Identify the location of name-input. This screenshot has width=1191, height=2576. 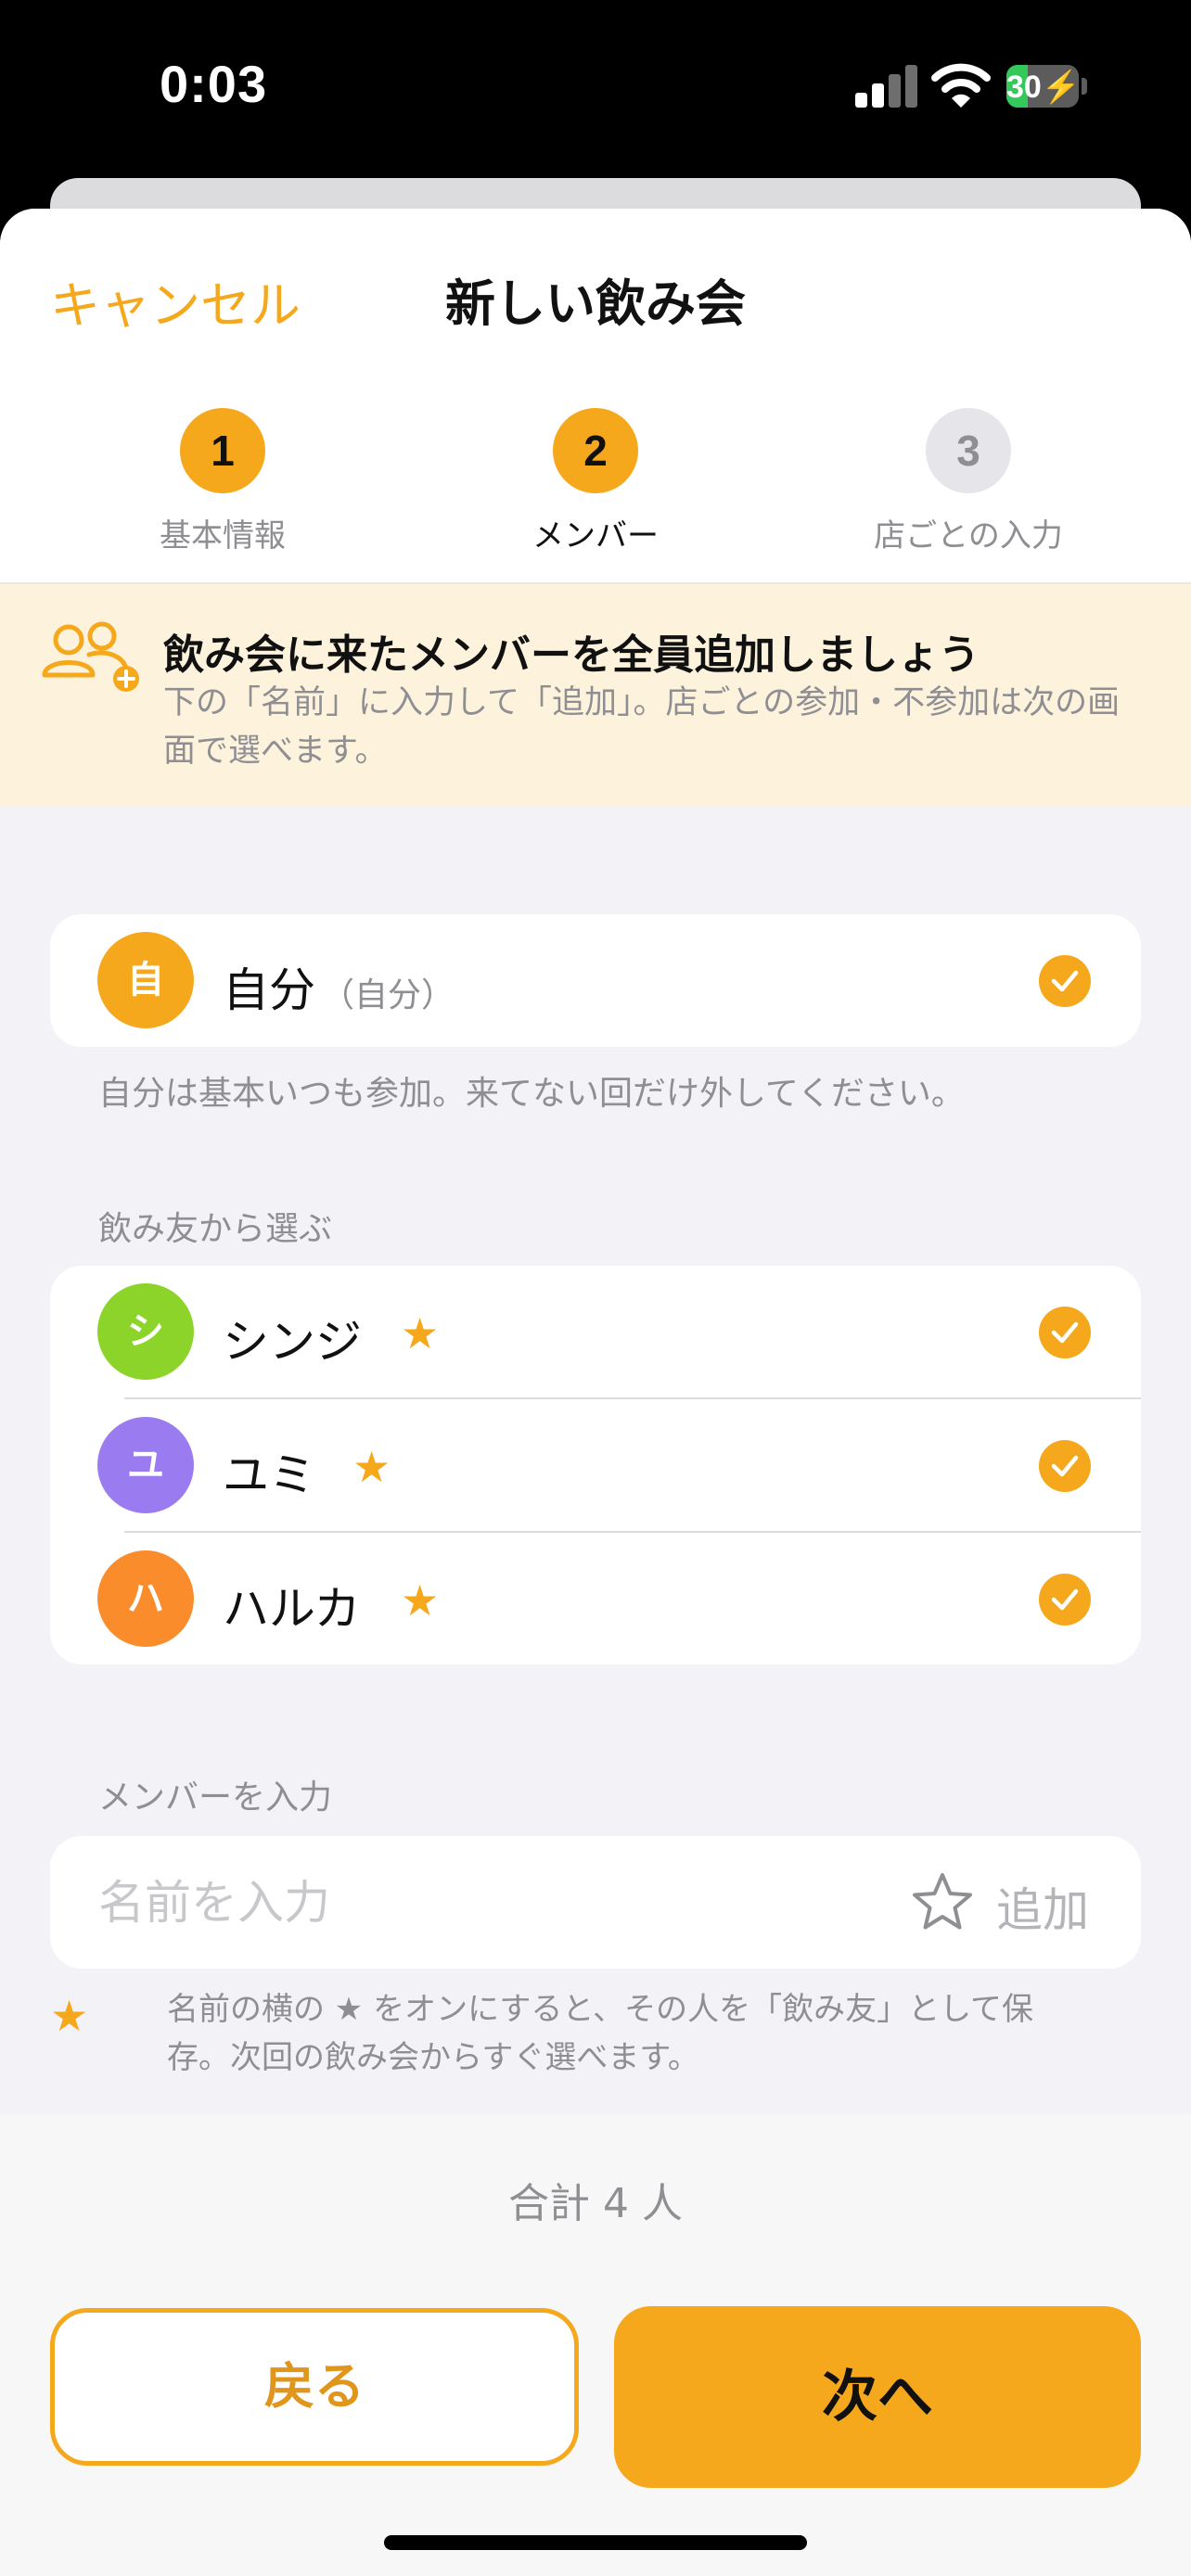
(478, 1902).